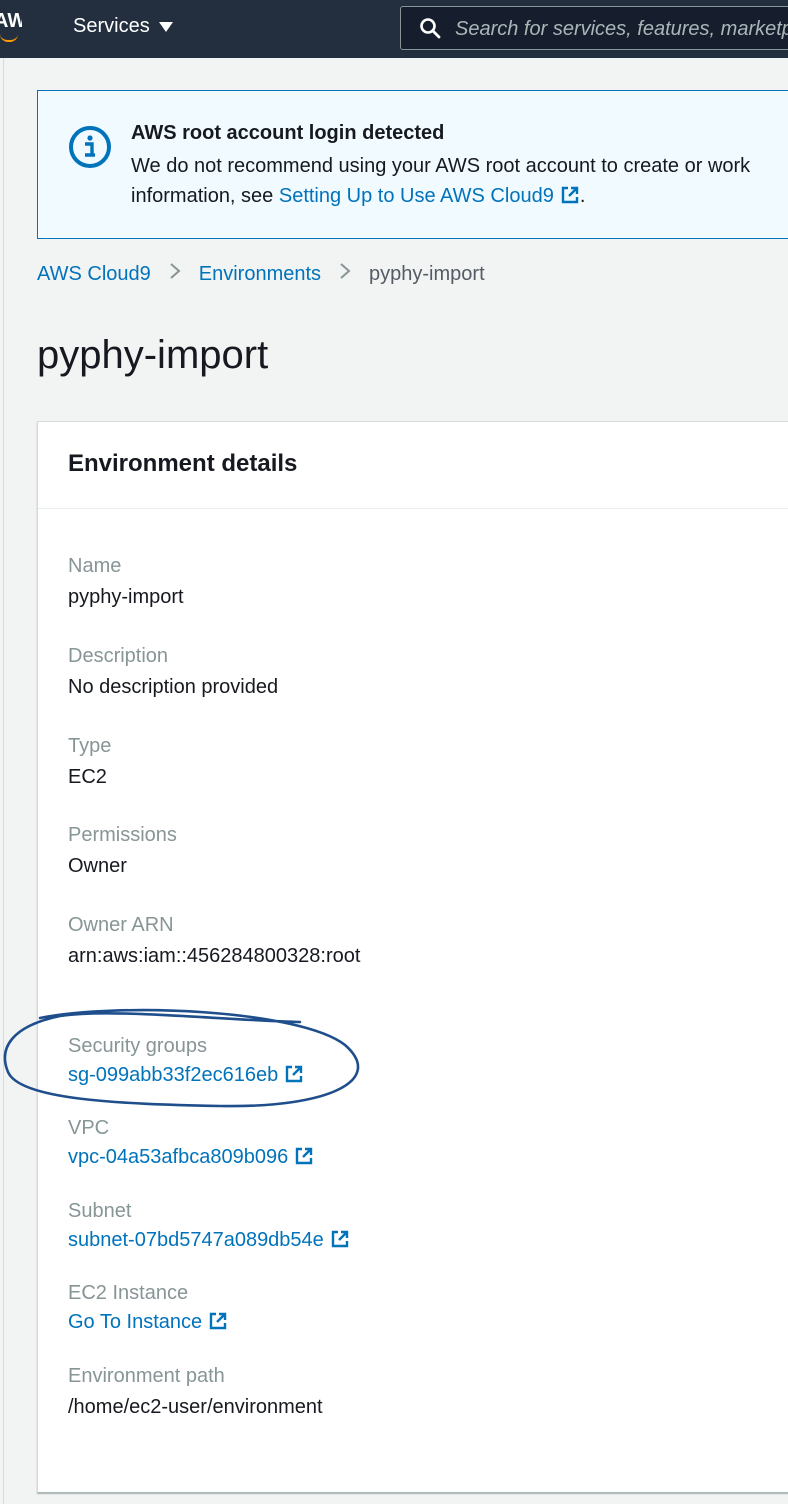 The width and height of the screenshot is (788, 1504). I want to click on flash-body-prefix: information, see, so click(205, 196).